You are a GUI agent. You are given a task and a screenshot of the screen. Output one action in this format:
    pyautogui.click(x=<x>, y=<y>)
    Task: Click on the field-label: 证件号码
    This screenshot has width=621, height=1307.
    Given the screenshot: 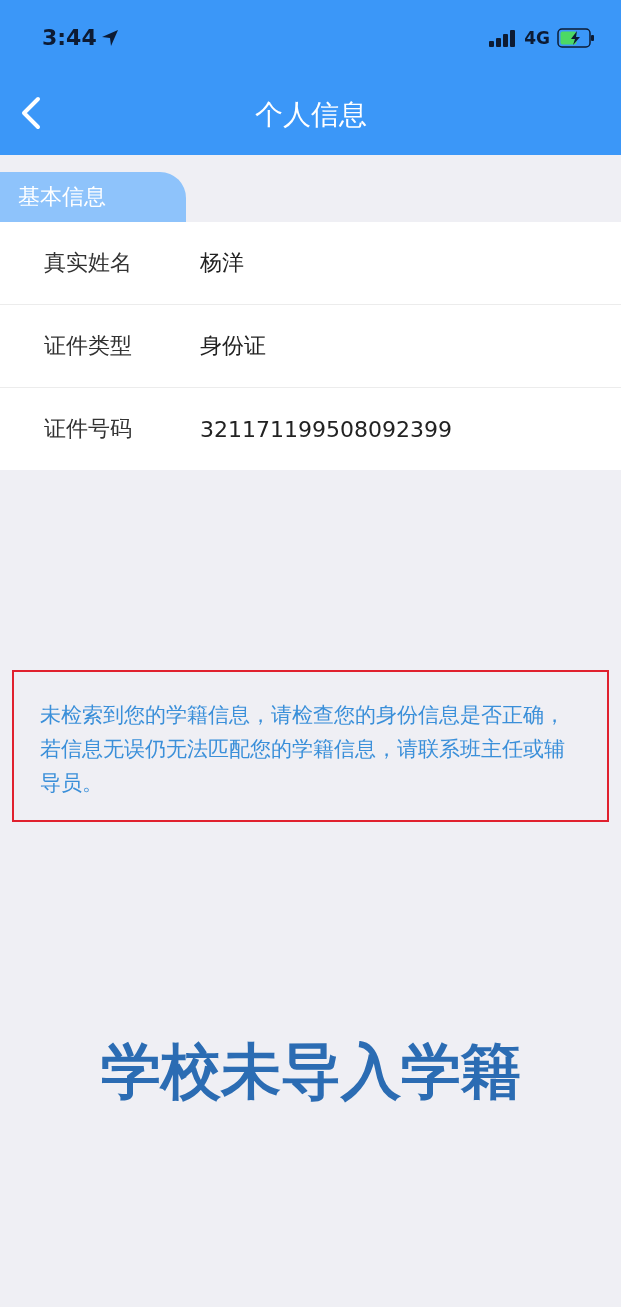 What is the action you would take?
    pyautogui.click(x=88, y=429)
    